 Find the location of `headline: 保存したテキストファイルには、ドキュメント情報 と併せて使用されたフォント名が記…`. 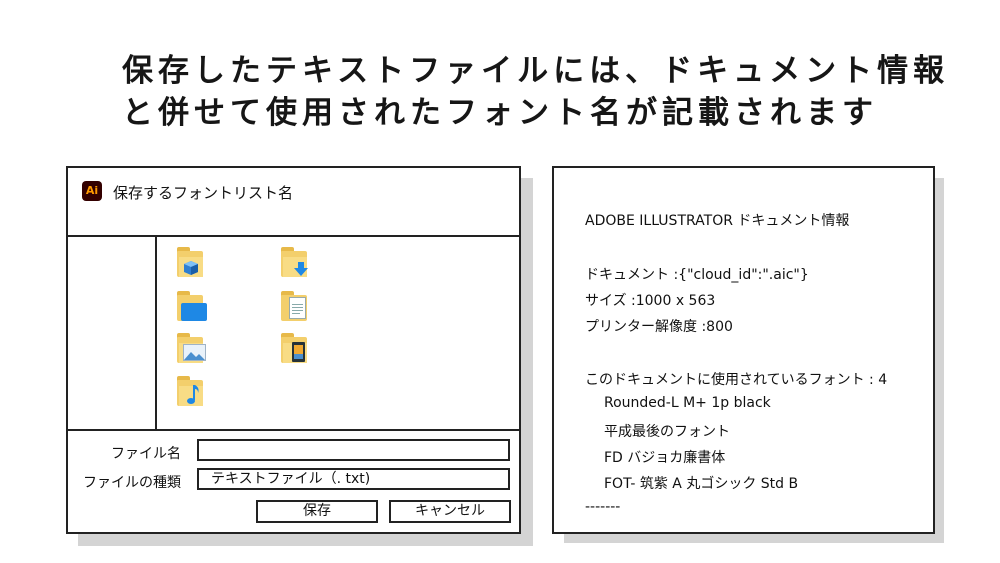

headline: 保存したテキストファイルには、ドキュメント情報 と併せて使用されたフォント名が記… is located at coordinates (536, 92).